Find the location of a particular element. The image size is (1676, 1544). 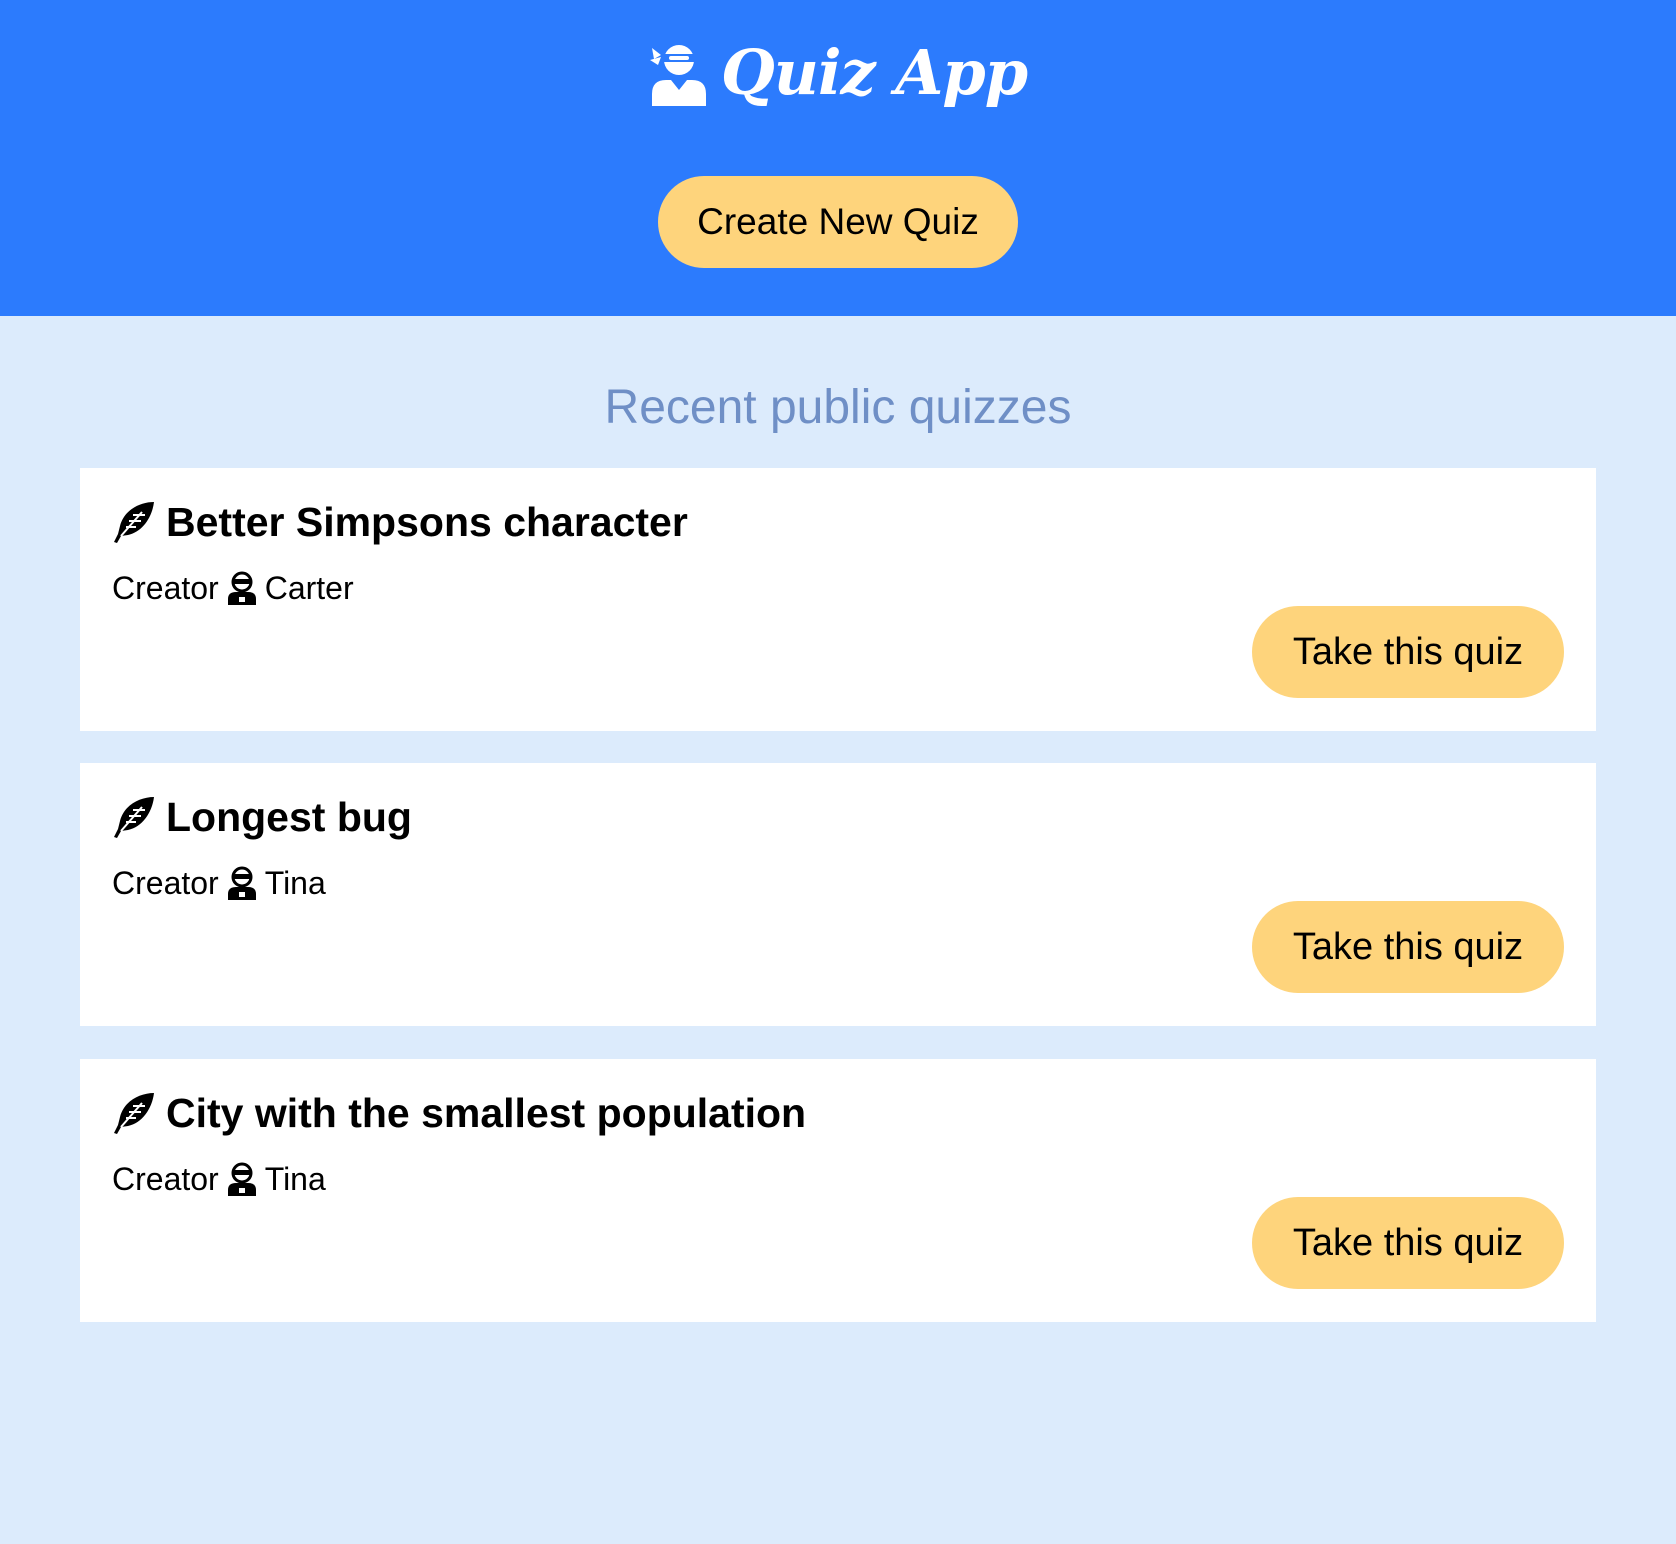

section-title: Recent public quizzes is located at coordinates (838, 407).